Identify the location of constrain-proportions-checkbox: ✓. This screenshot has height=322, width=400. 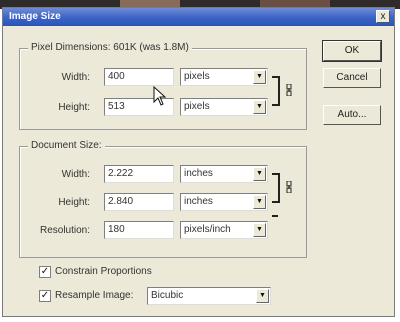
(45, 272).